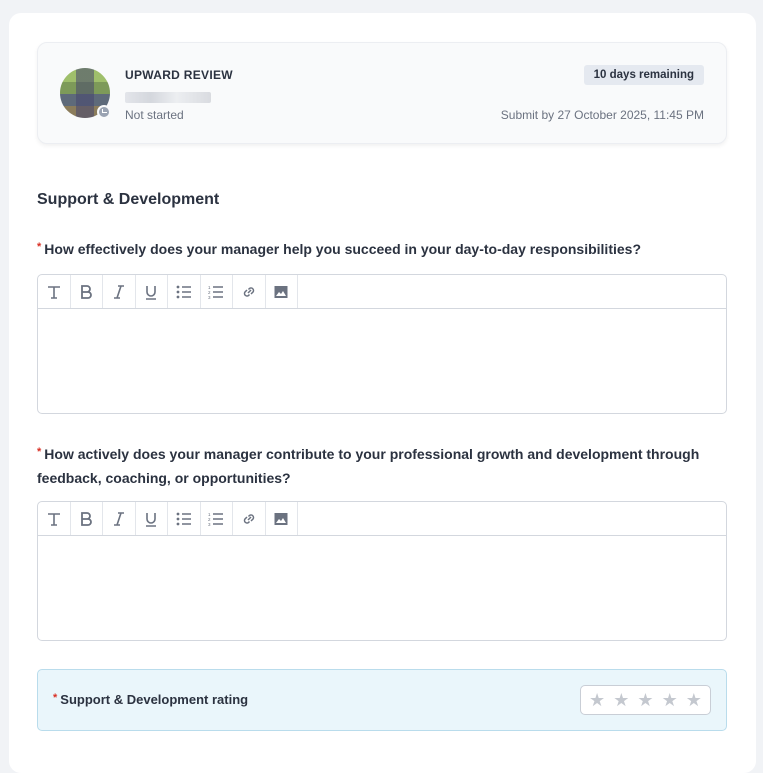 Image resolution: width=763 pixels, height=773 pixels. Describe the element at coordinates (179, 75) in the screenshot. I see `review-type-label: UPWARD REVIEW` at that location.